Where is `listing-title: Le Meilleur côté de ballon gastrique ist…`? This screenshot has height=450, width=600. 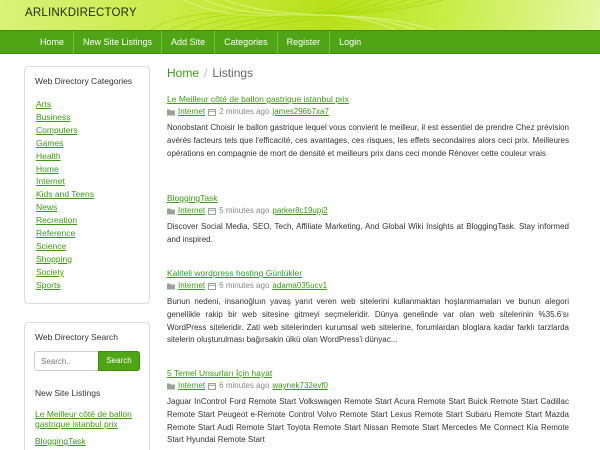 listing-title: Le Meilleur côté de ballon gastrique ist… is located at coordinates (368, 99).